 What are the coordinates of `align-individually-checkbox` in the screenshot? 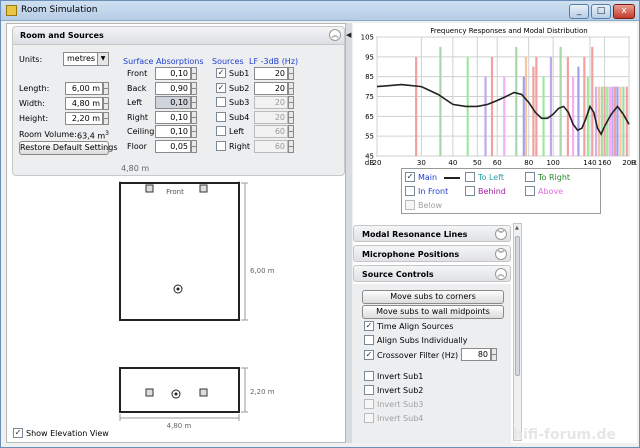 It's located at (369, 340).